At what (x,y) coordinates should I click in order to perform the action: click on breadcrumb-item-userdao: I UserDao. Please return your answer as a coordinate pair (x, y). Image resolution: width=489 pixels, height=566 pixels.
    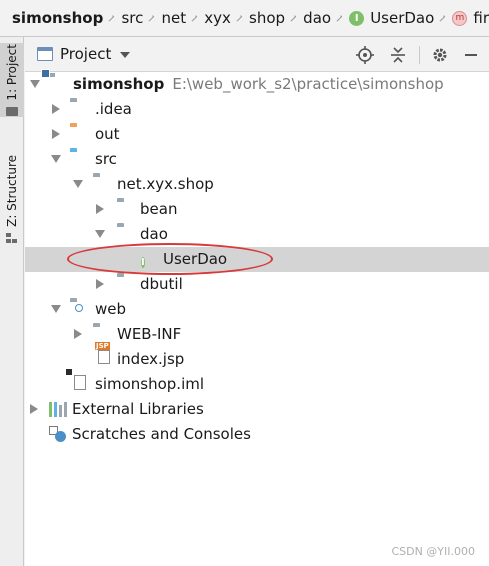
    Looking at the image, I should click on (391, 18).